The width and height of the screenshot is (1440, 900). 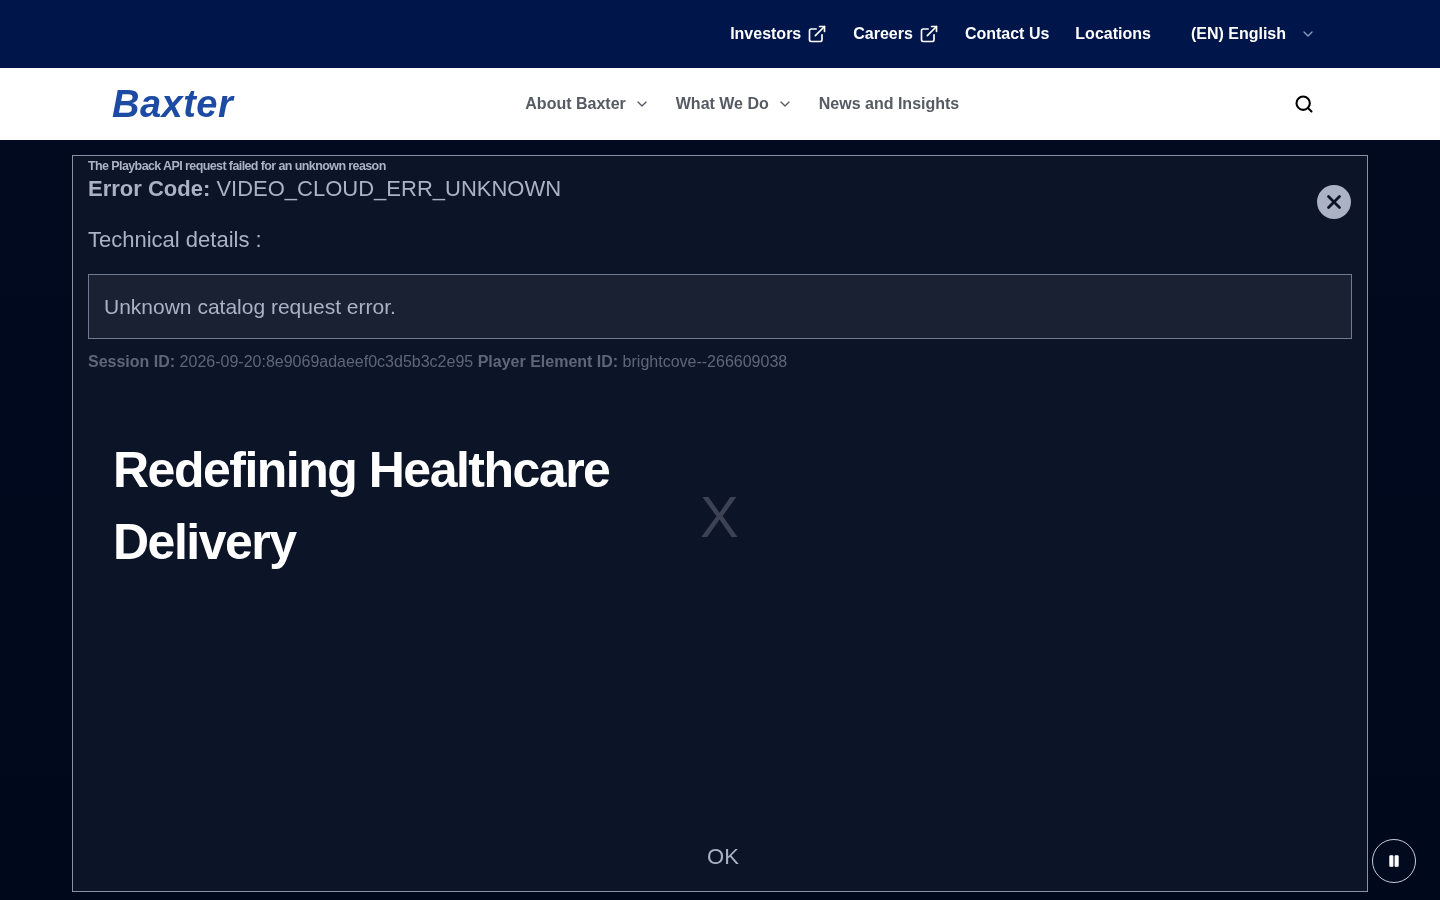 What do you see at coordinates (1334, 202) in the screenshot?
I see `close-button` at bounding box center [1334, 202].